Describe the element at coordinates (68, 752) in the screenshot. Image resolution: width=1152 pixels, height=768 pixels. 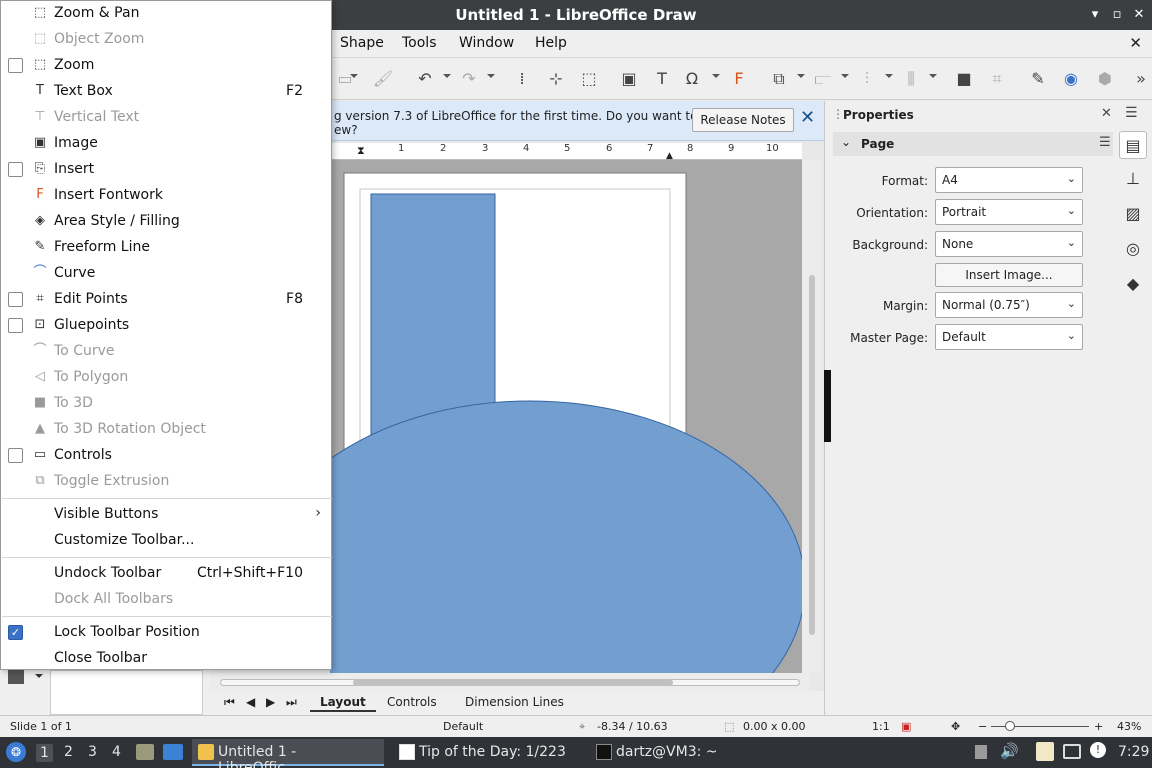
I see `workspace-2: 2` at that location.